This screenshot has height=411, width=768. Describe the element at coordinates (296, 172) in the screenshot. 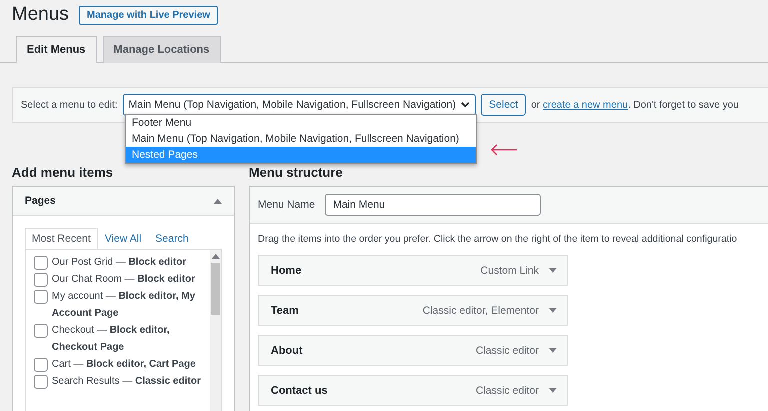

I see `section-heading: Menu structure` at that location.